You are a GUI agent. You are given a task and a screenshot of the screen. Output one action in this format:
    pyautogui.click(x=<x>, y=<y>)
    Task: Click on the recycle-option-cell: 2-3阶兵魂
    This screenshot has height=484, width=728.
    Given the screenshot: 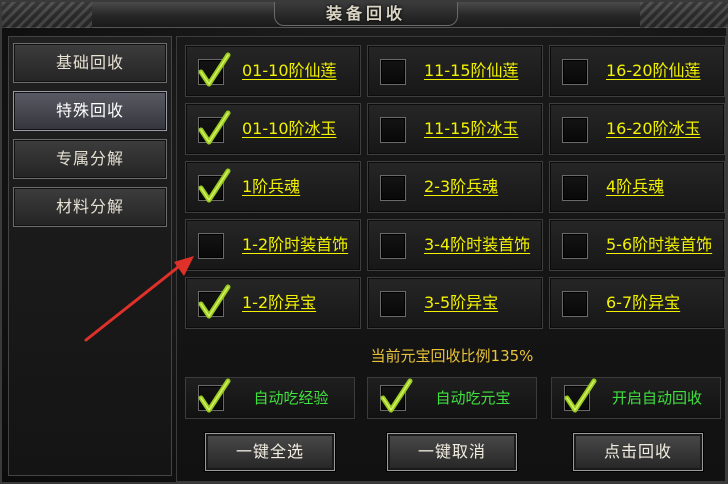 What is the action you would take?
    pyautogui.click(x=455, y=187)
    